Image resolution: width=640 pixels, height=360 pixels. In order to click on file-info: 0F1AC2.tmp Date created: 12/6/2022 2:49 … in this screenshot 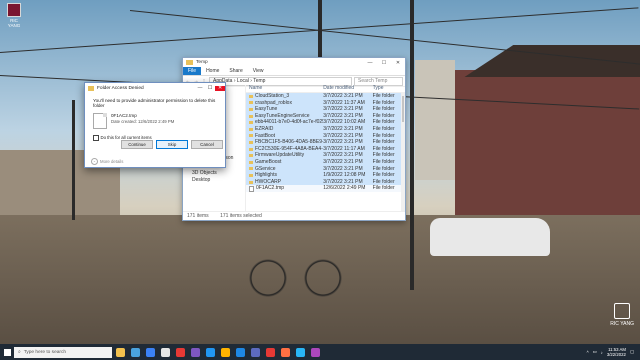, I will do `click(155, 121)`.